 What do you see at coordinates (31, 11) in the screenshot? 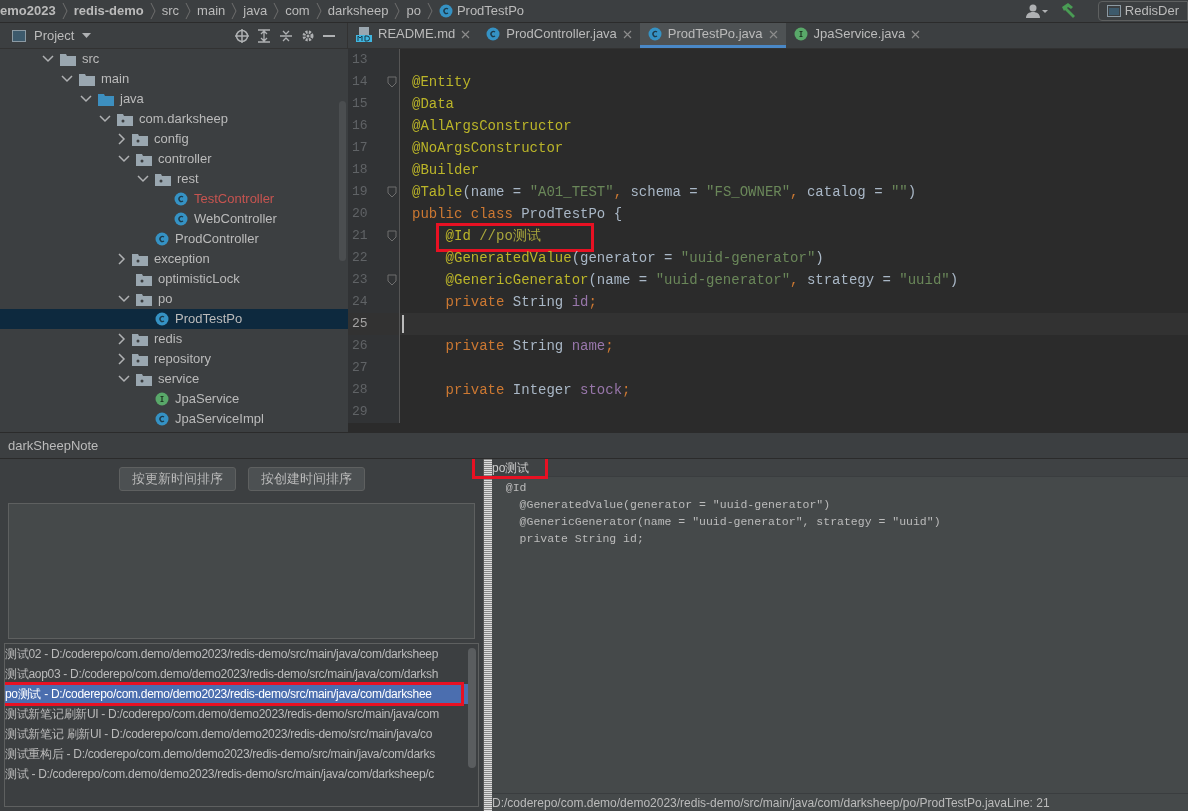
I see `breadcrumb-item: emo2023` at bounding box center [31, 11].